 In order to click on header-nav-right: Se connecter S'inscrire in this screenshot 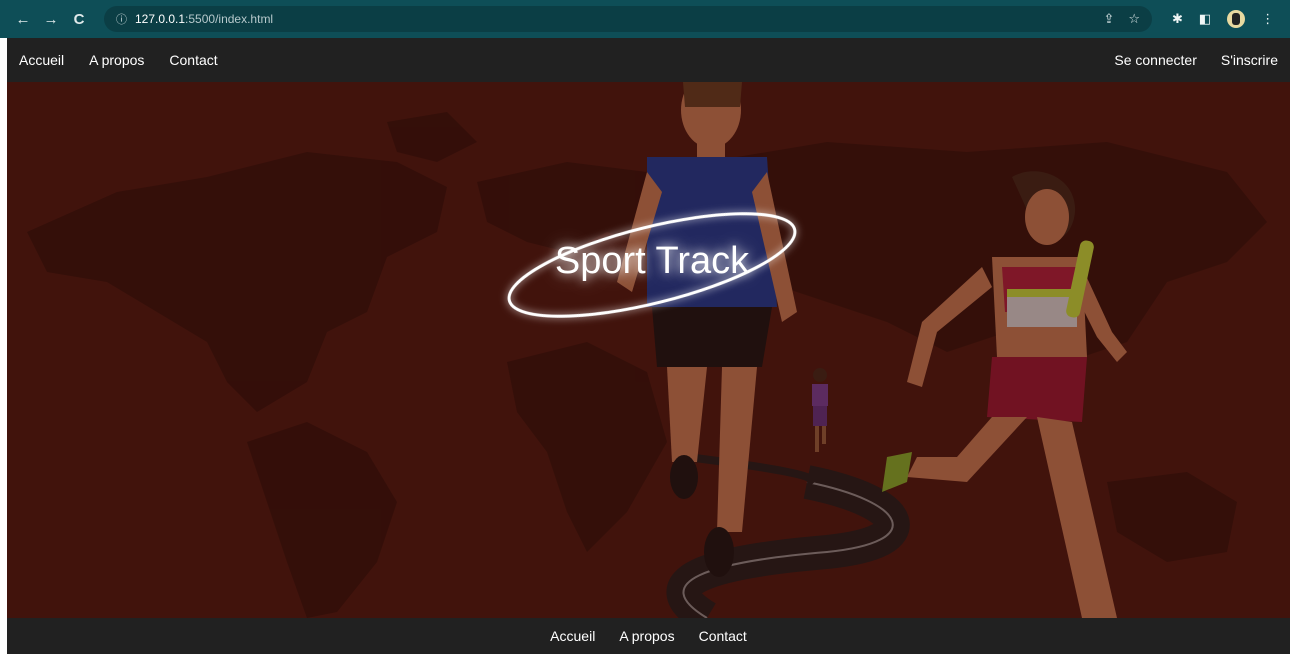, I will do `click(1196, 60)`.